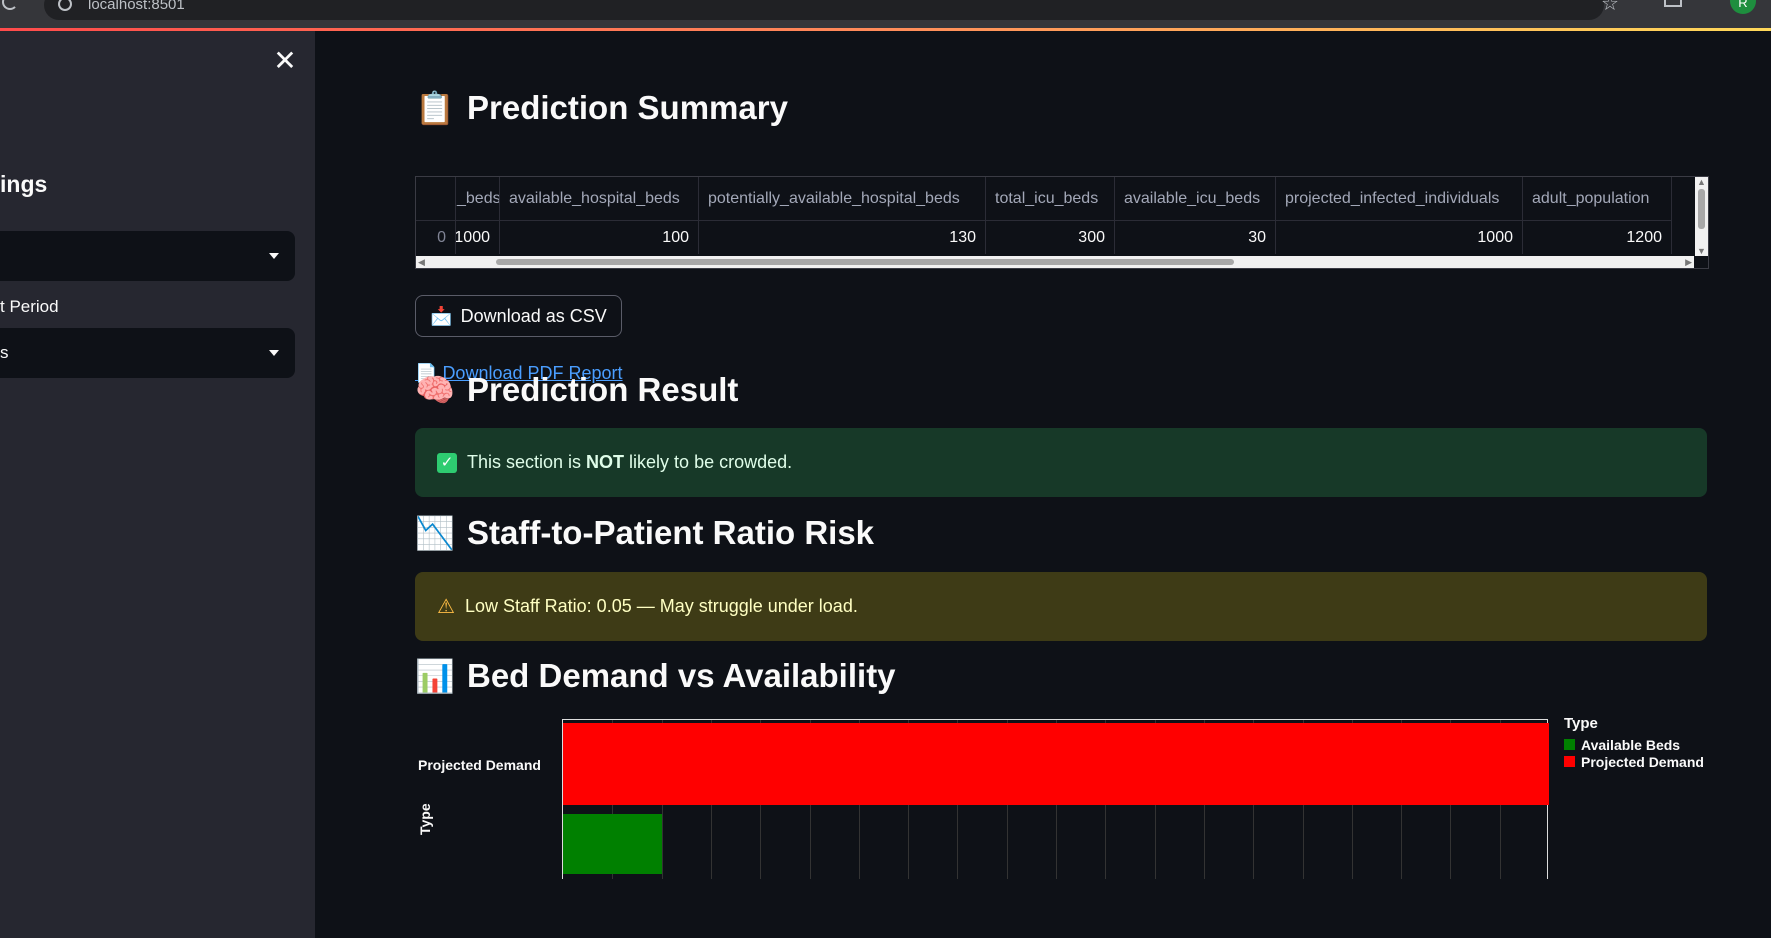 The height and width of the screenshot is (938, 1771). Describe the element at coordinates (441, 315) in the screenshot. I see `inbox-tray-icon: 📩` at that location.